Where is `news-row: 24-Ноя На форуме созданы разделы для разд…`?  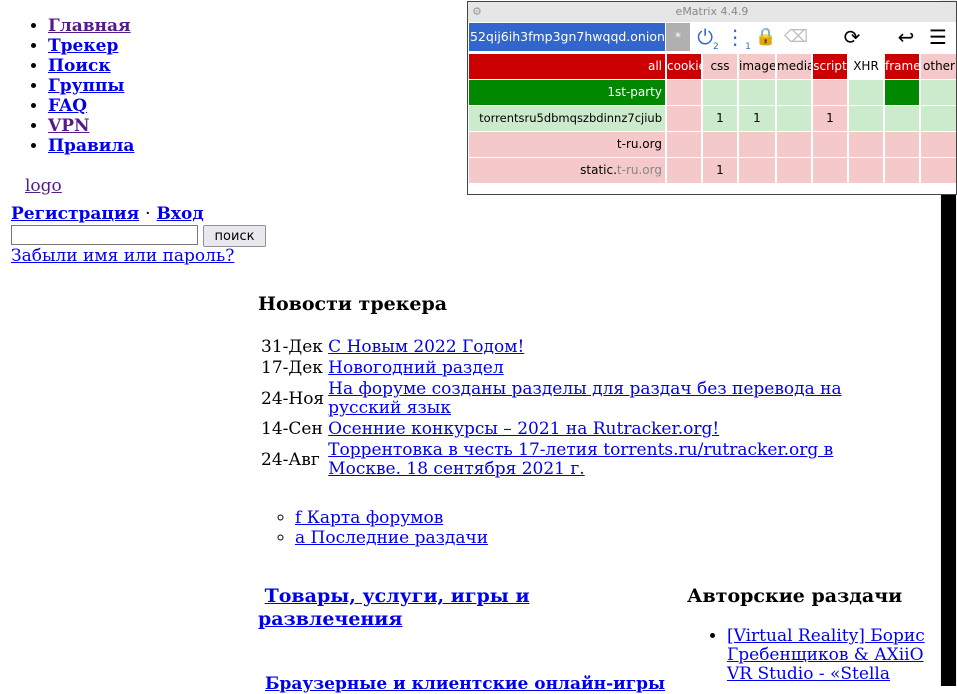
news-row: 24-Ноя На форуме созданы разделы для разд… is located at coordinates (583, 399).